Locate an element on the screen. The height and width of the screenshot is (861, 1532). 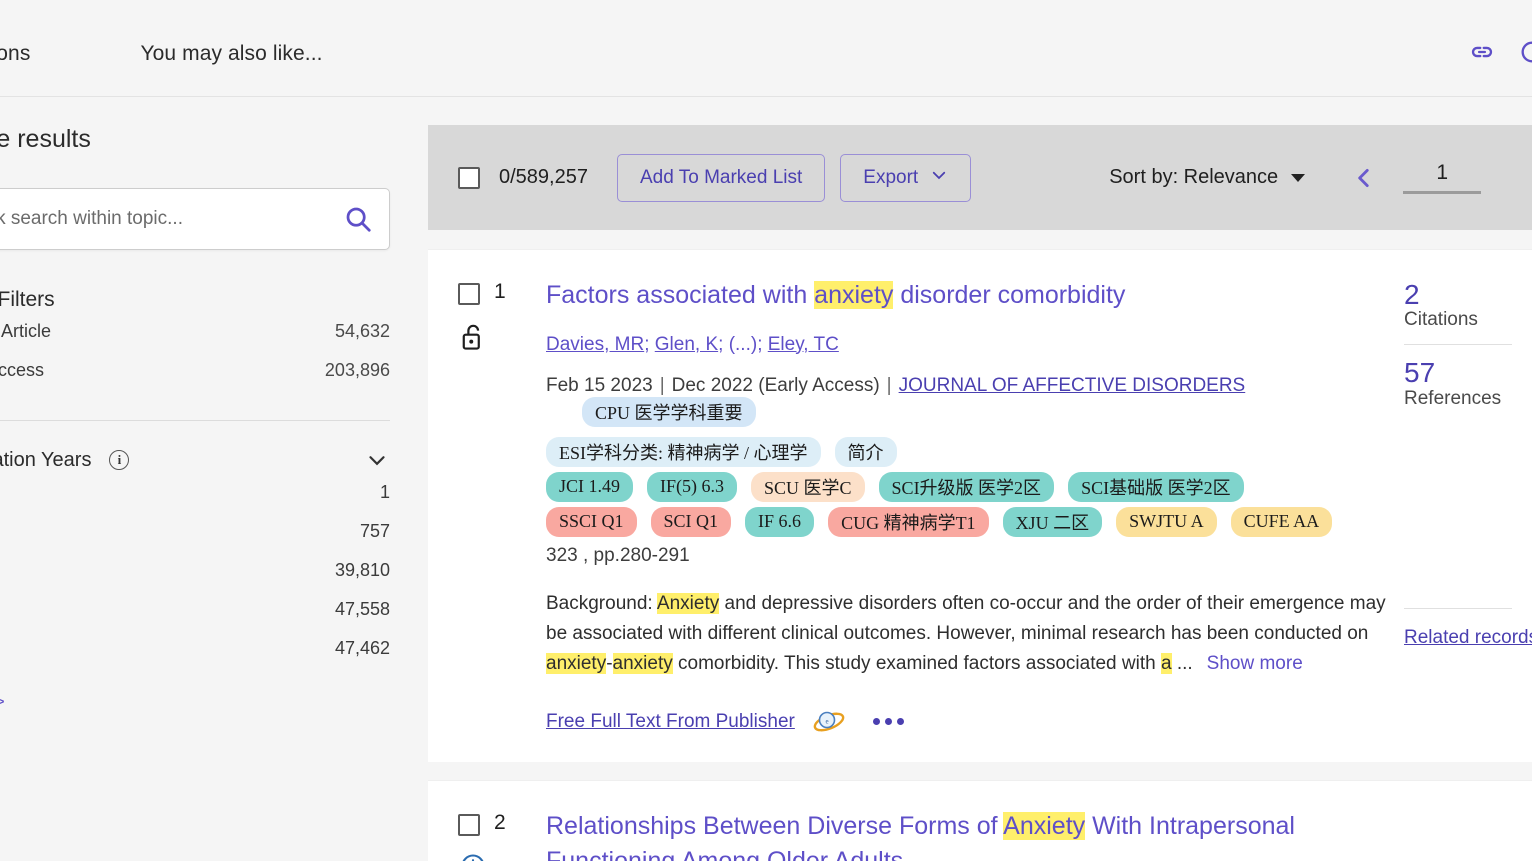
caret-down-icon is located at coordinates (1298, 177).